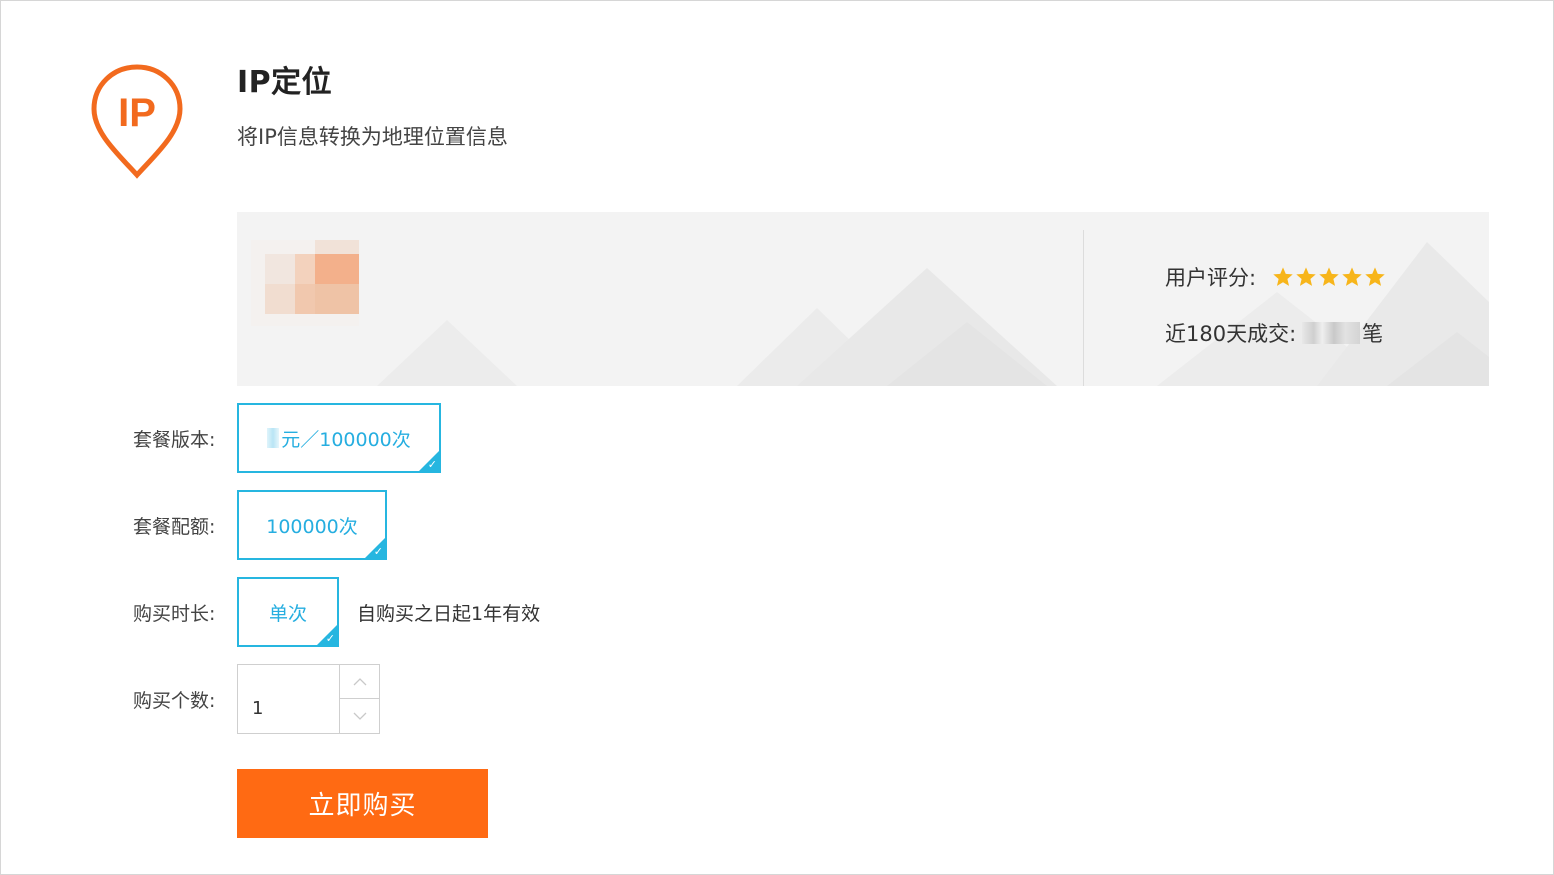 The width and height of the screenshot is (1554, 875). Describe the element at coordinates (1331, 333) in the screenshot. I see `deals-count-hidden` at that location.